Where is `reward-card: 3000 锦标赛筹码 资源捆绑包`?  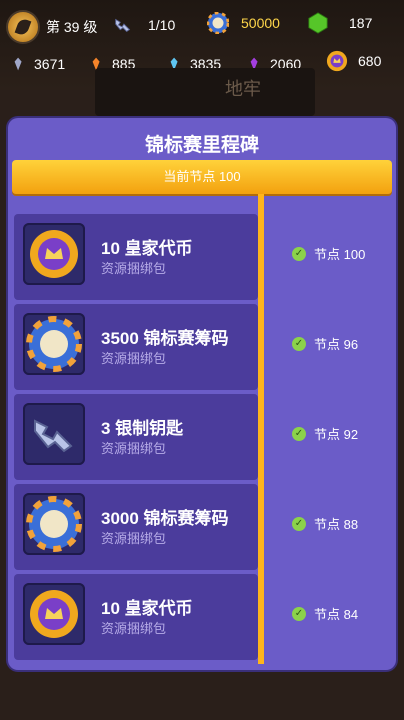 reward-card: 3000 锦标赛筹码 资源捆绑包 is located at coordinates (136, 527).